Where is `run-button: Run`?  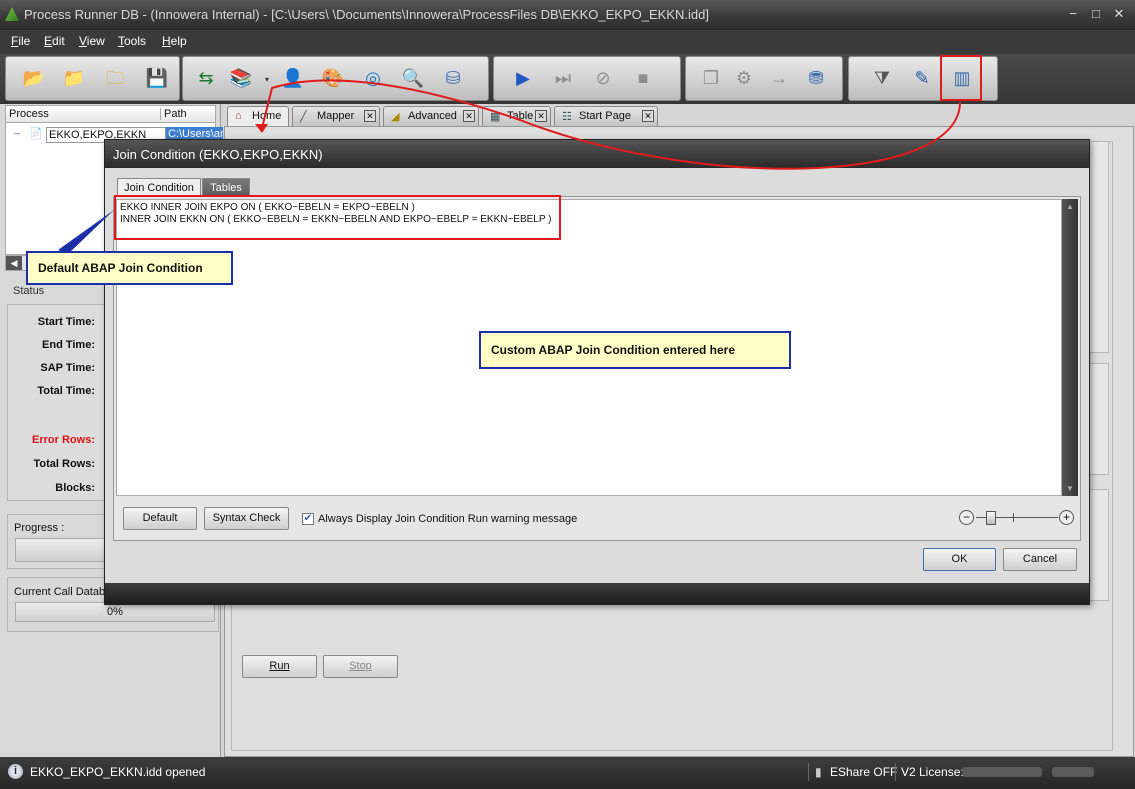 run-button: Run is located at coordinates (279, 666).